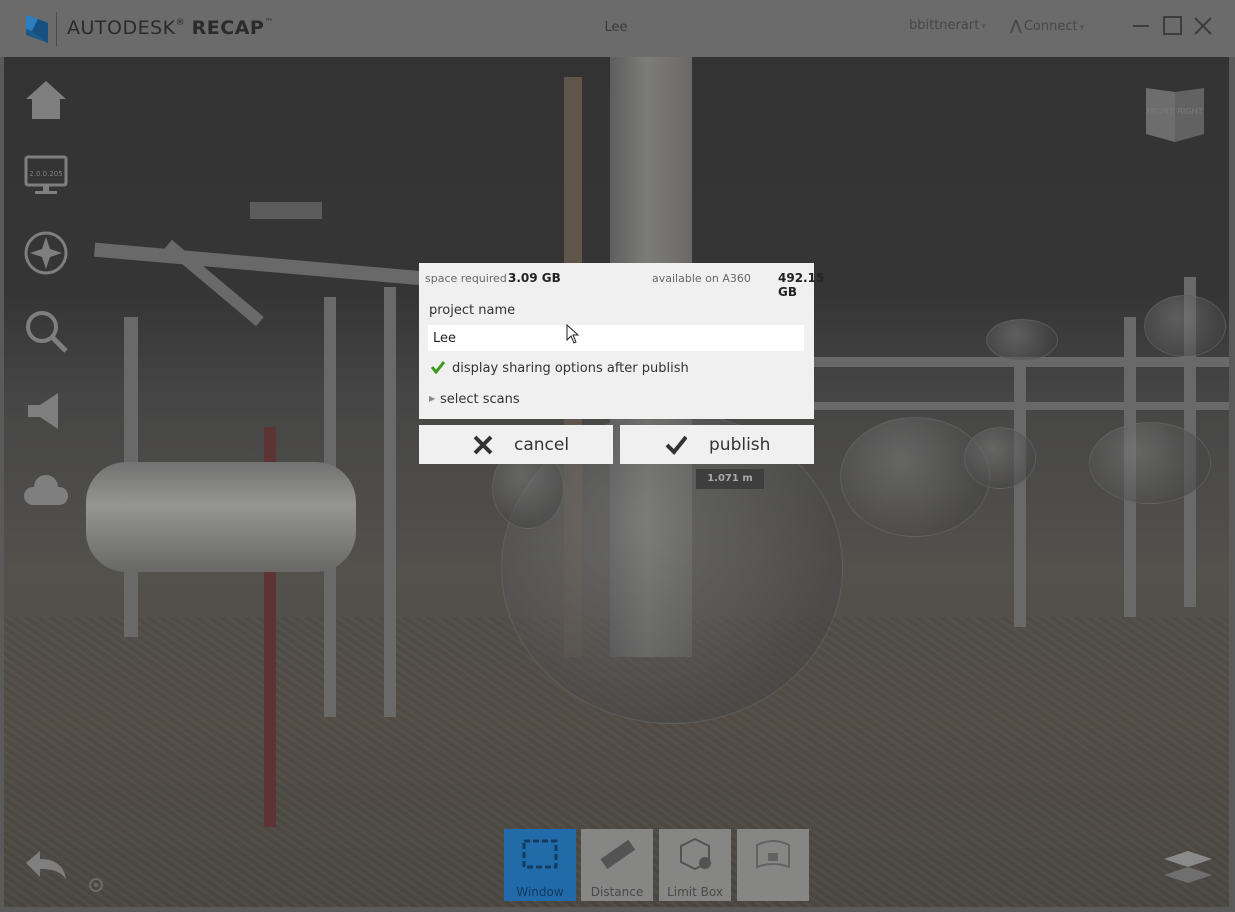 The height and width of the screenshot is (912, 1235). What do you see at coordinates (701, 278) in the screenshot?
I see `available-label: available on A360` at bounding box center [701, 278].